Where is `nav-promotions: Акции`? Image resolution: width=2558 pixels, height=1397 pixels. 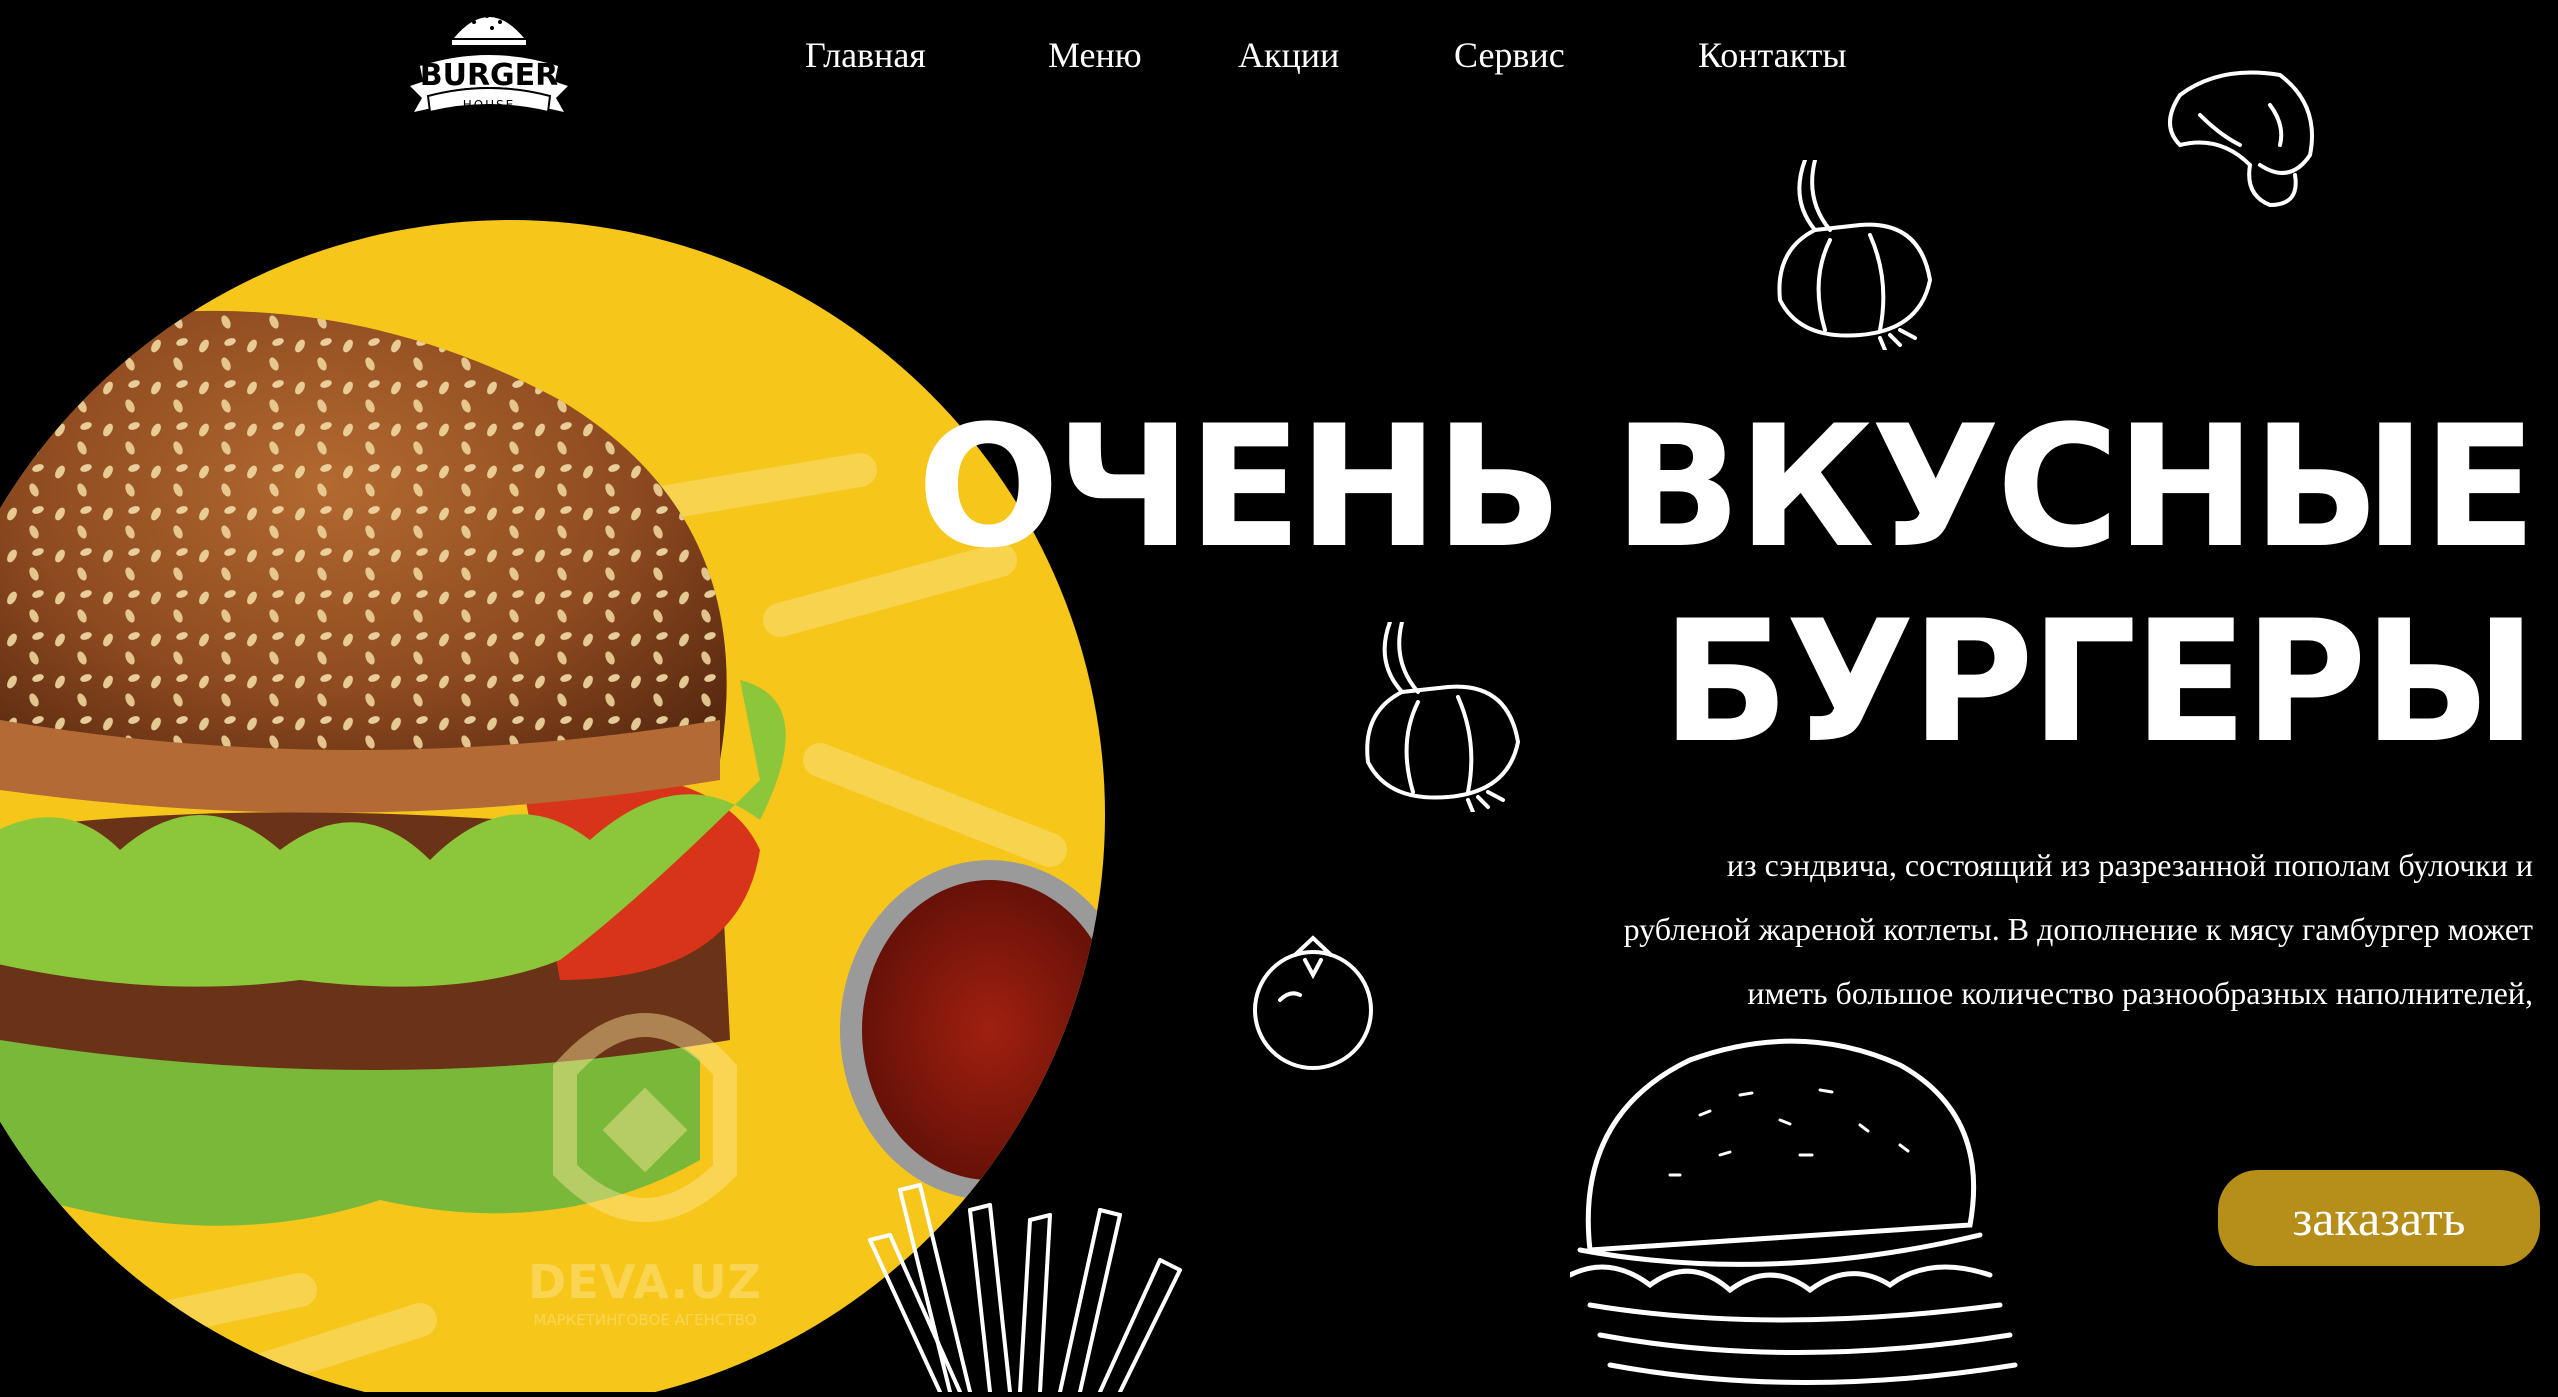 nav-promotions: Акции is located at coordinates (1288, 55).